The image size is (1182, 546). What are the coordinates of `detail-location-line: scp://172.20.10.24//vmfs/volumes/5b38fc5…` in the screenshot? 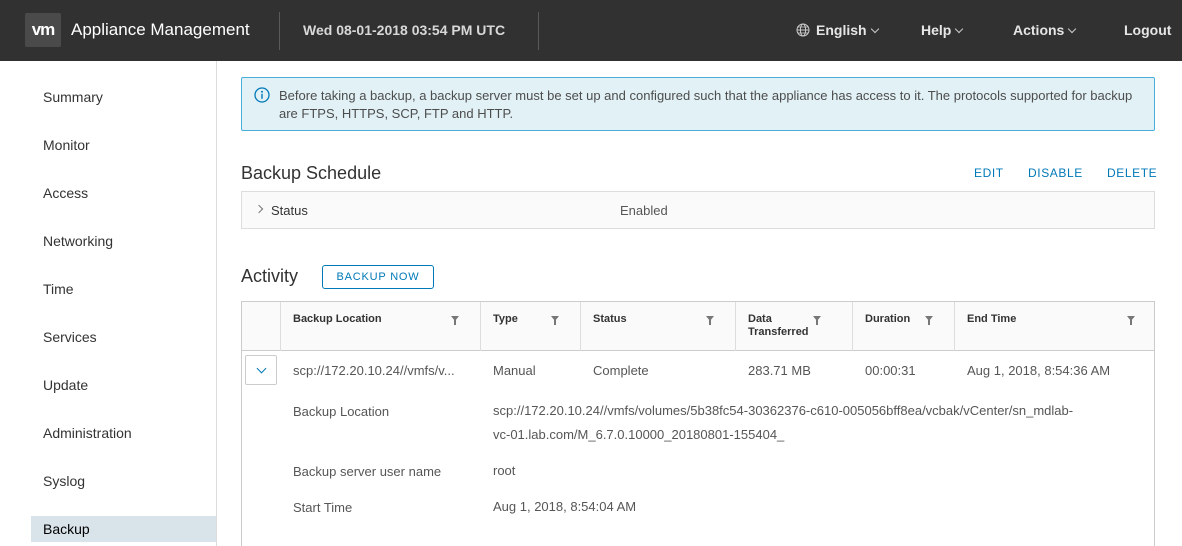 It's located at (783, 410).